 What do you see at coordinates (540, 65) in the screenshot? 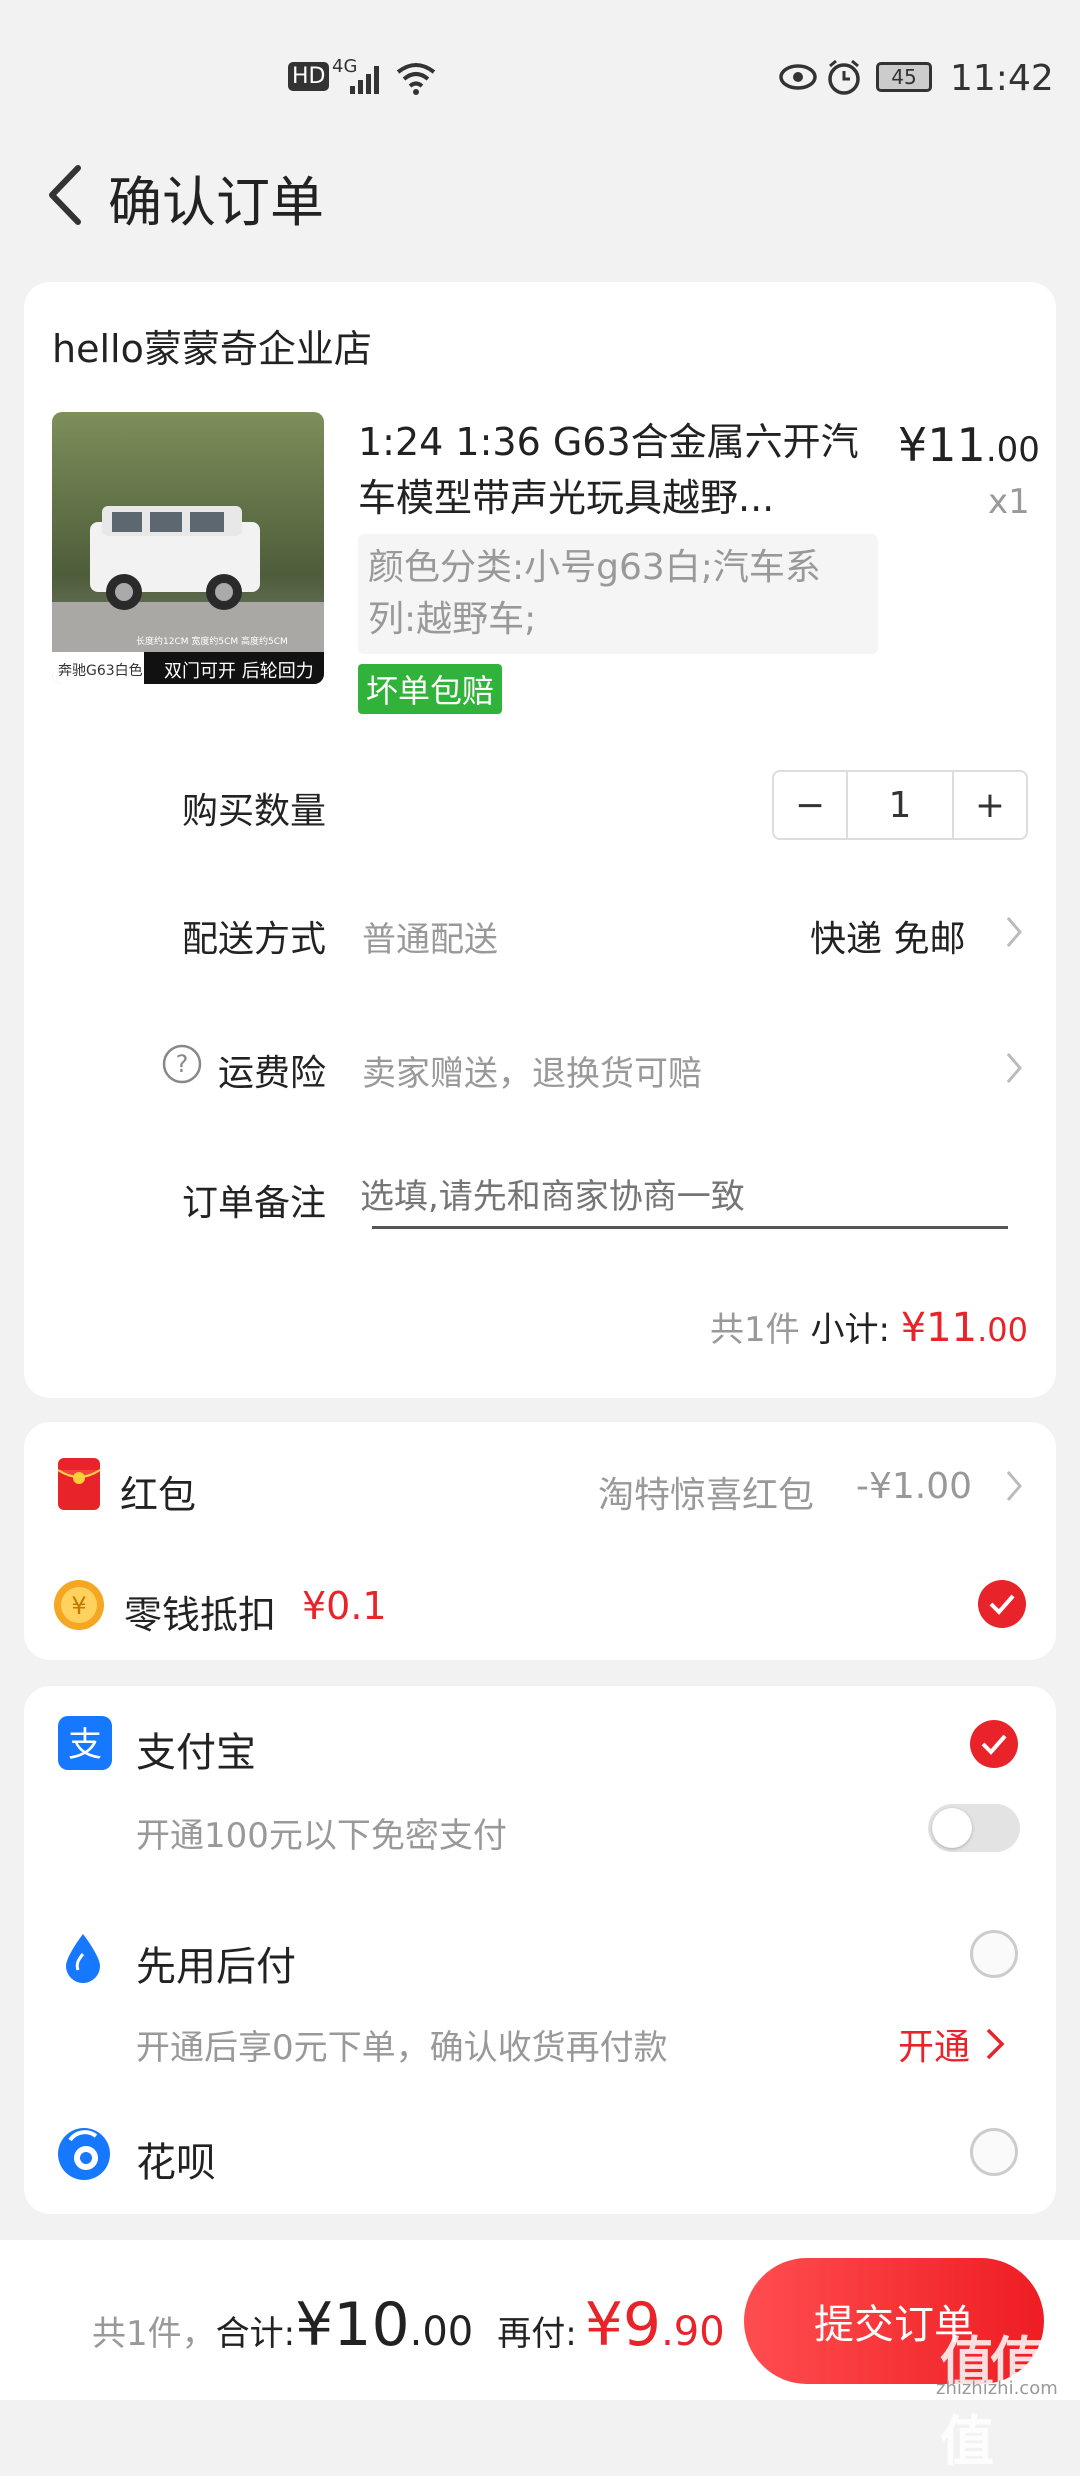
I see `status-bar: HD 4G 45 11:42` at bounding box center [540, 65].